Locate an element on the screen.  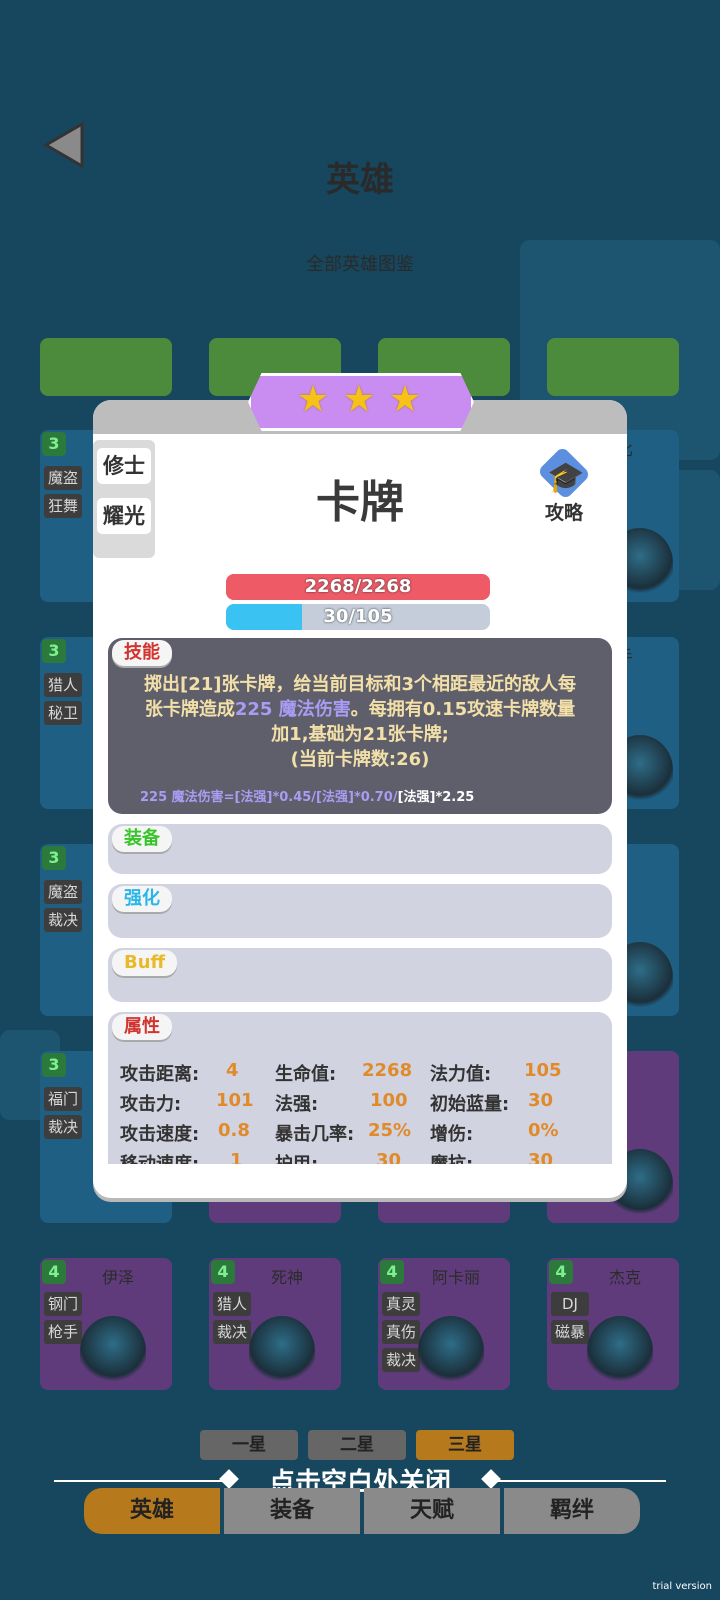
hero-card: 4 死神 猎人 裁决 is located at coordinates (275, 1324).